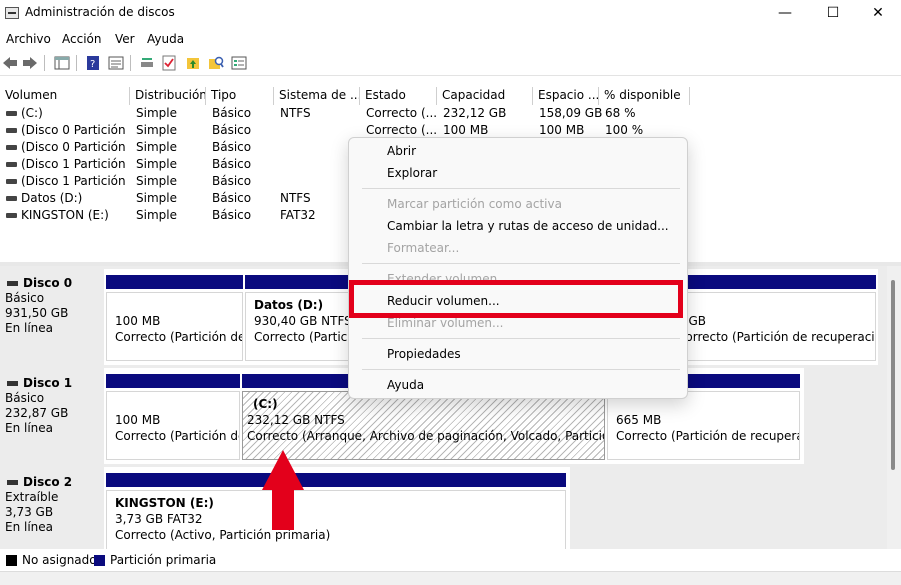  I want to click on annotation-arrow-shaft, so click(283, 509).